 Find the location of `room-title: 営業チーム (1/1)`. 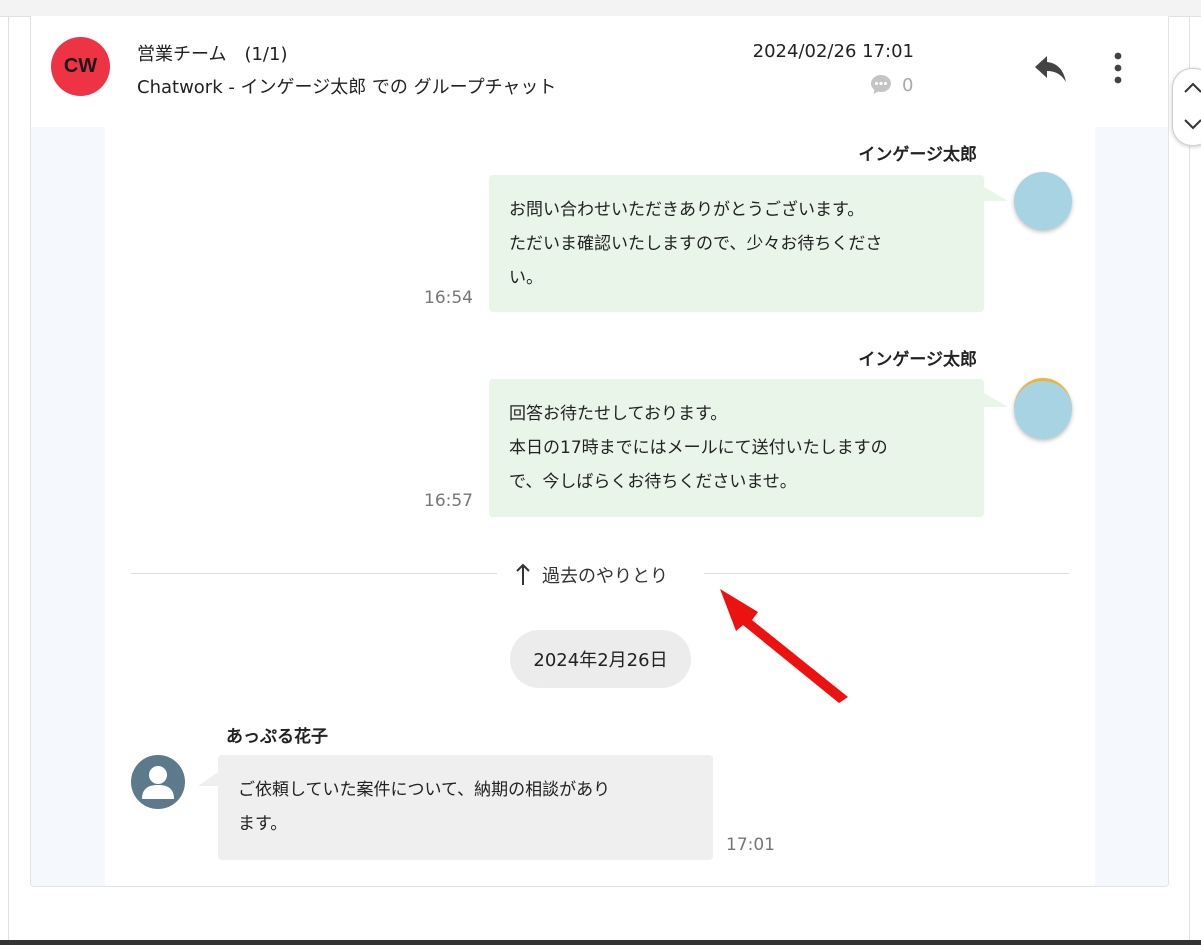

room-title: 営業チーム (1/1) is located at coordinates (212, 54).